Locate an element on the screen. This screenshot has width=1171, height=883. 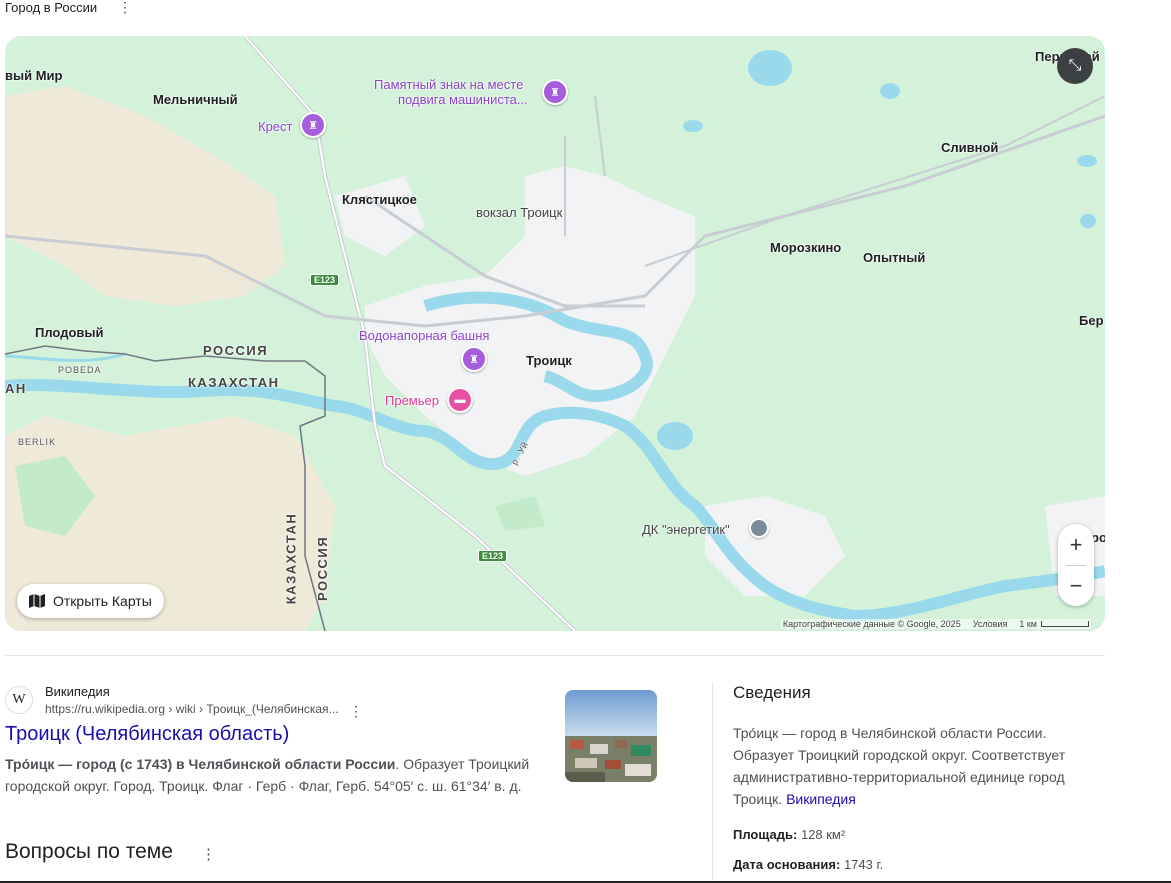
questions-more-options-icon: ⋮ is located at coordinates (208, 854).